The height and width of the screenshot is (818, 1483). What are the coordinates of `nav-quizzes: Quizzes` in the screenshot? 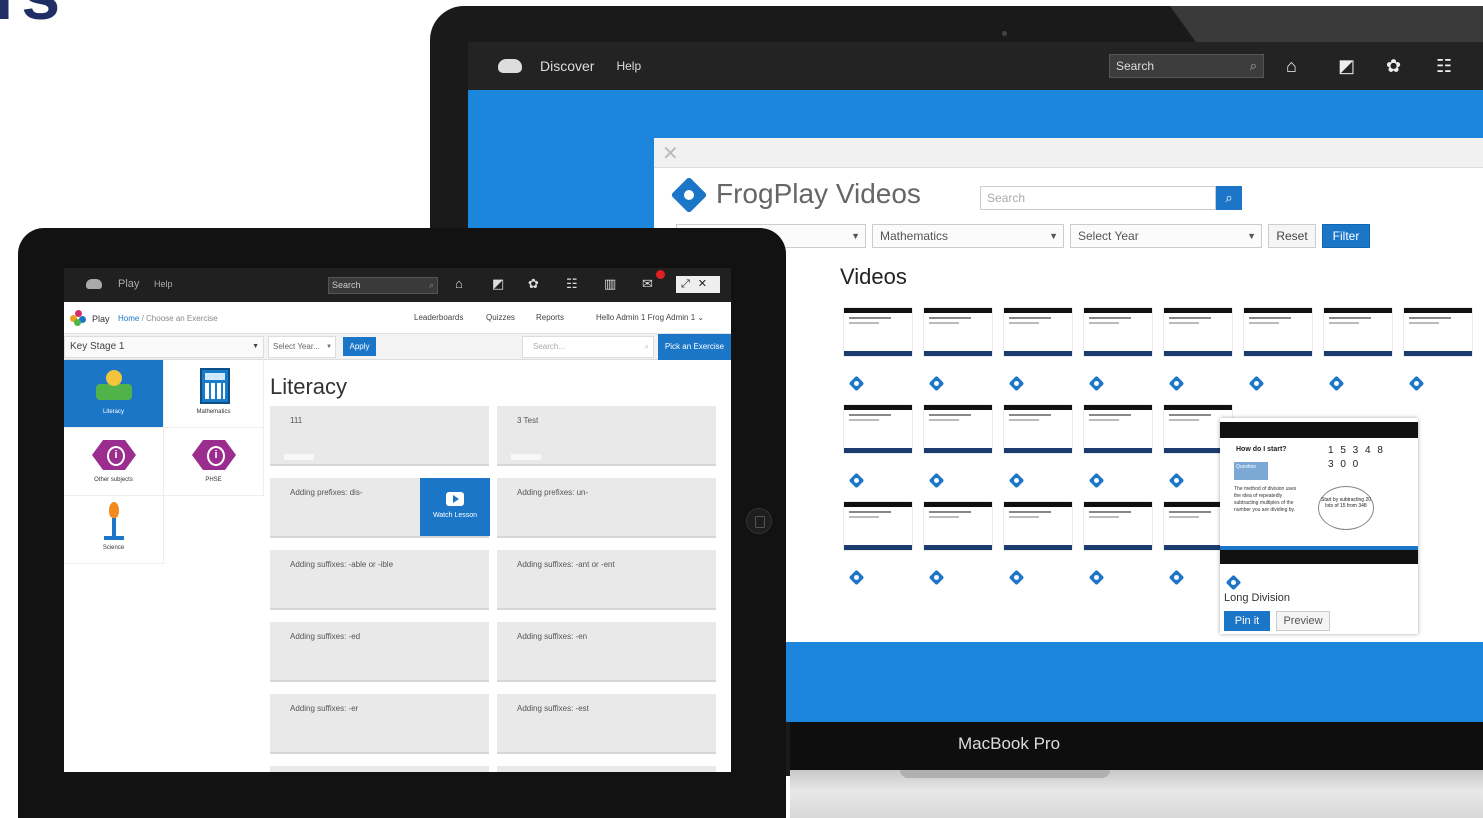 It's located at (500, 317).